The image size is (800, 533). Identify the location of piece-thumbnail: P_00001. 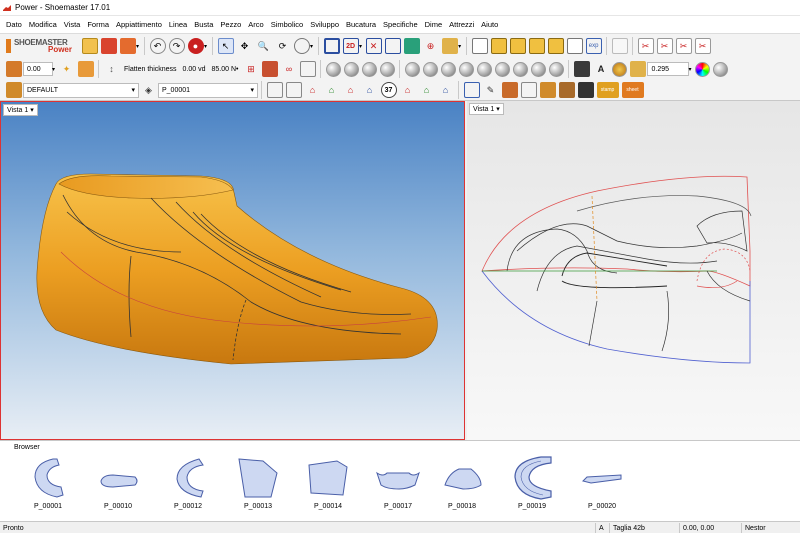
(48, 486).